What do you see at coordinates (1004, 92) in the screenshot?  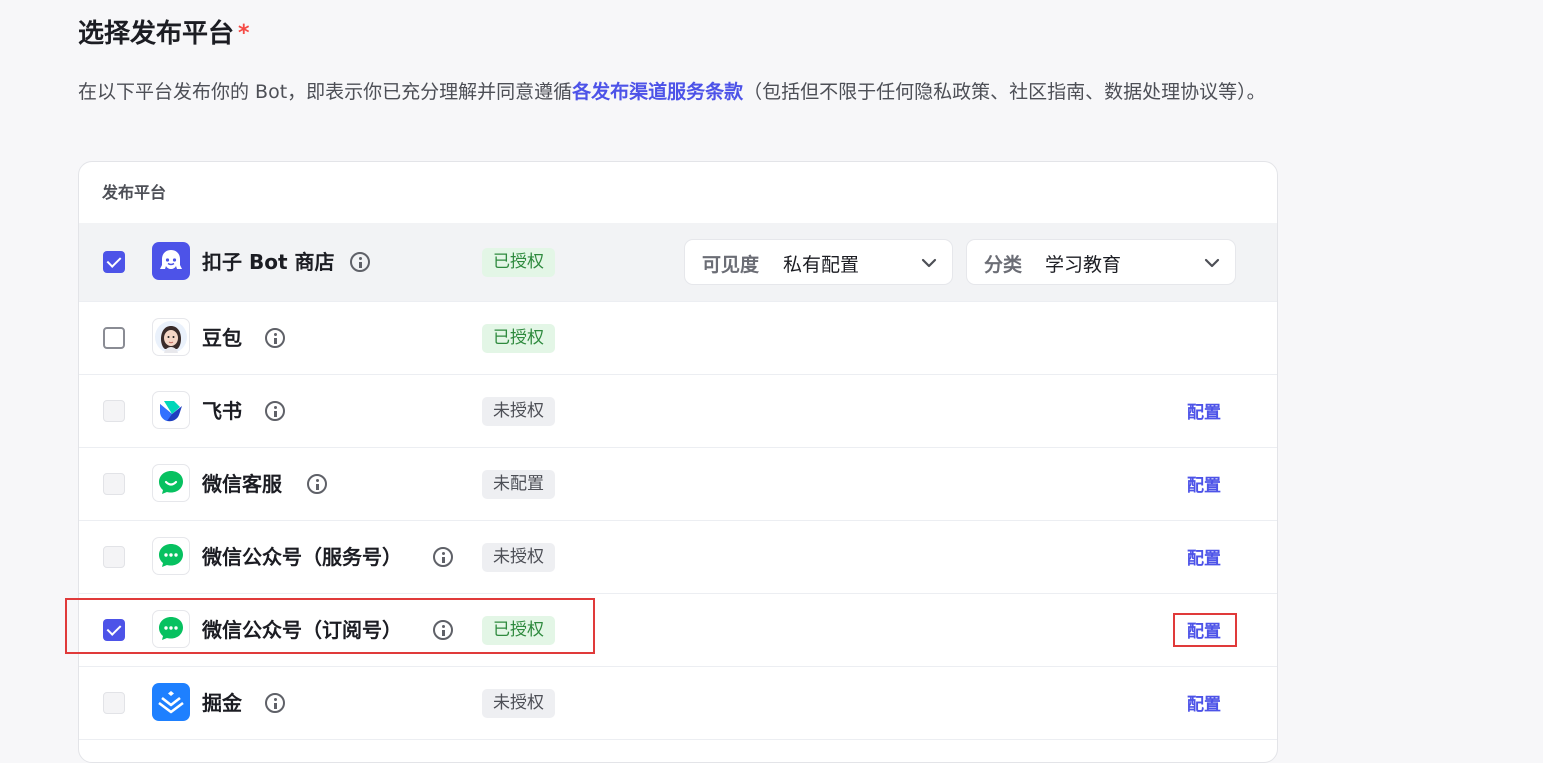 I see `desc-suffix: （包括但不限于任何隐私政策、社区指南、数据处理协议等）。` at bounding box center [1004, 92].